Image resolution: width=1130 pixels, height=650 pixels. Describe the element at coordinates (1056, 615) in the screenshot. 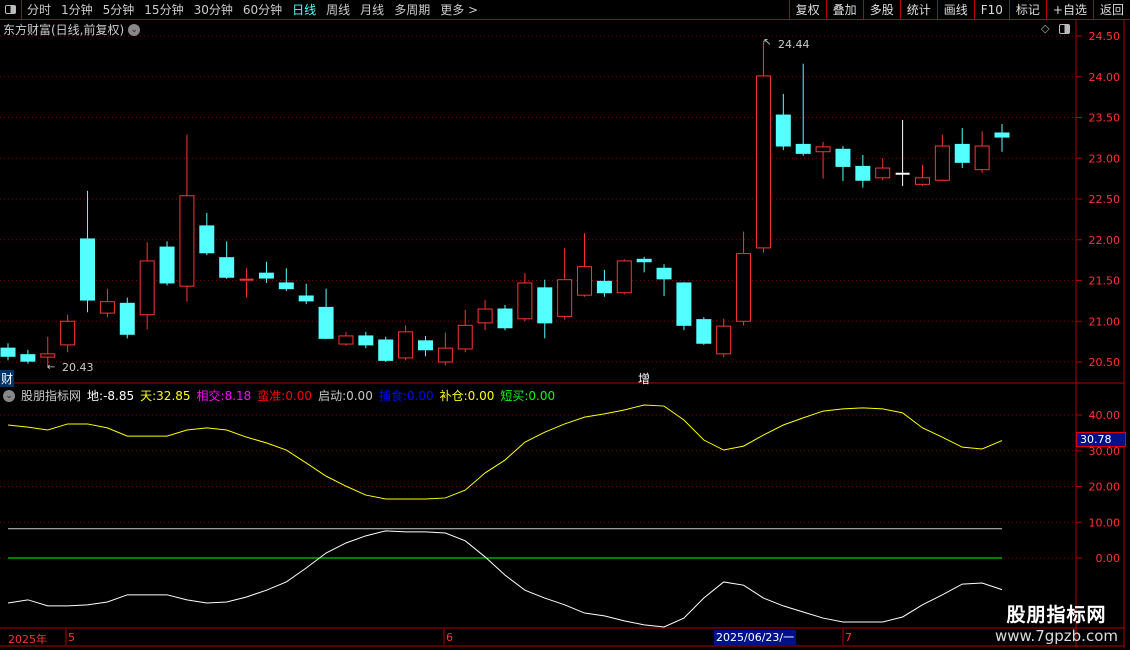

I see `watermark-name: 股朋指标网` at that location.